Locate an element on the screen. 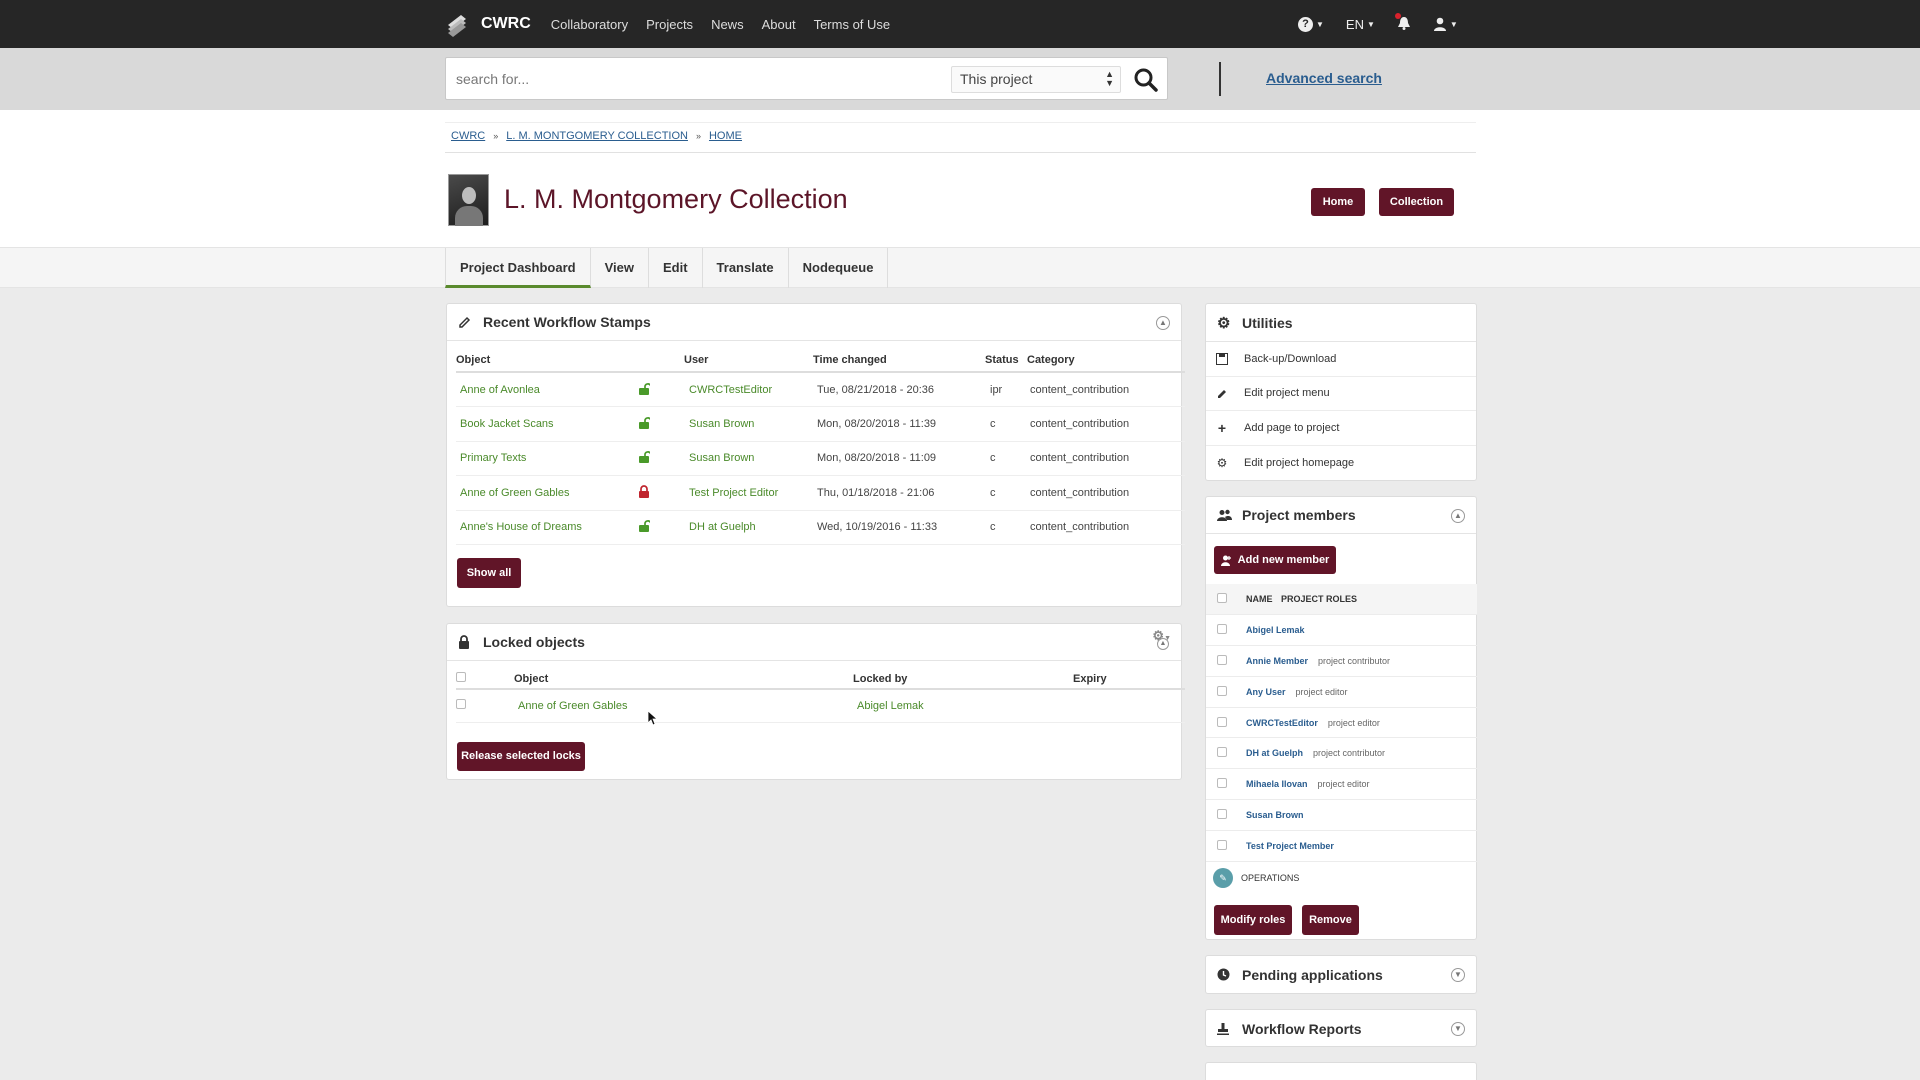  pending-applications-panel: Pending applications ▼ is located at coordinates (1341, 974).